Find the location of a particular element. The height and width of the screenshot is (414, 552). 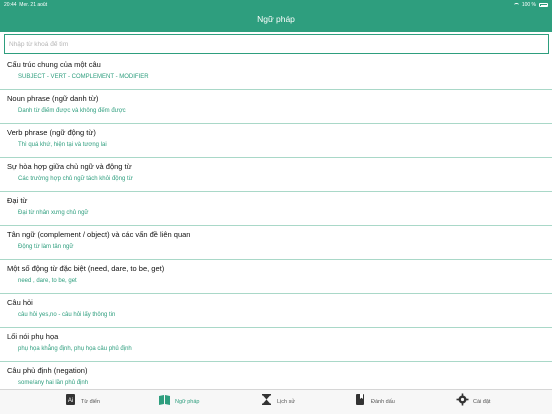

list-item-title: Câu hỏi is located at coordinates (20, 302).